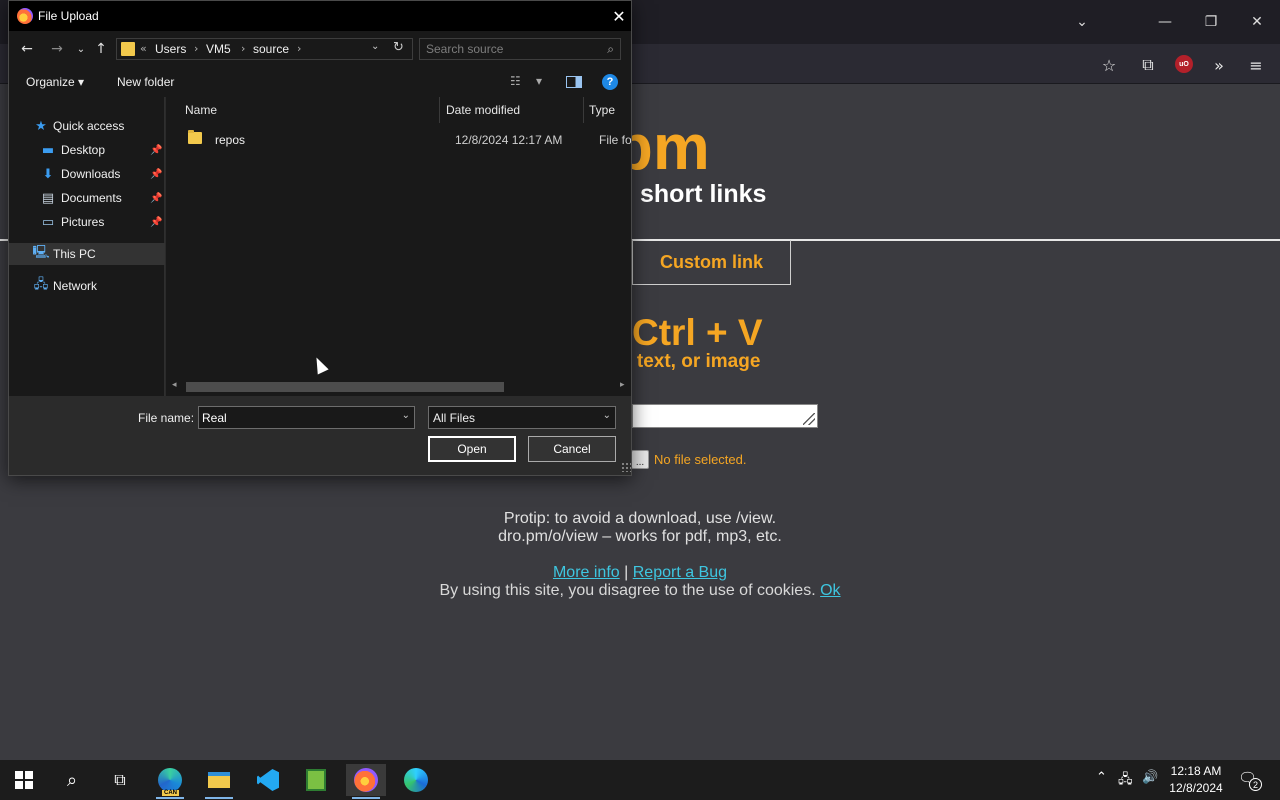 This screenshot has width=1280, height=800. I want to click on paste-textarea, so click(725, 416).